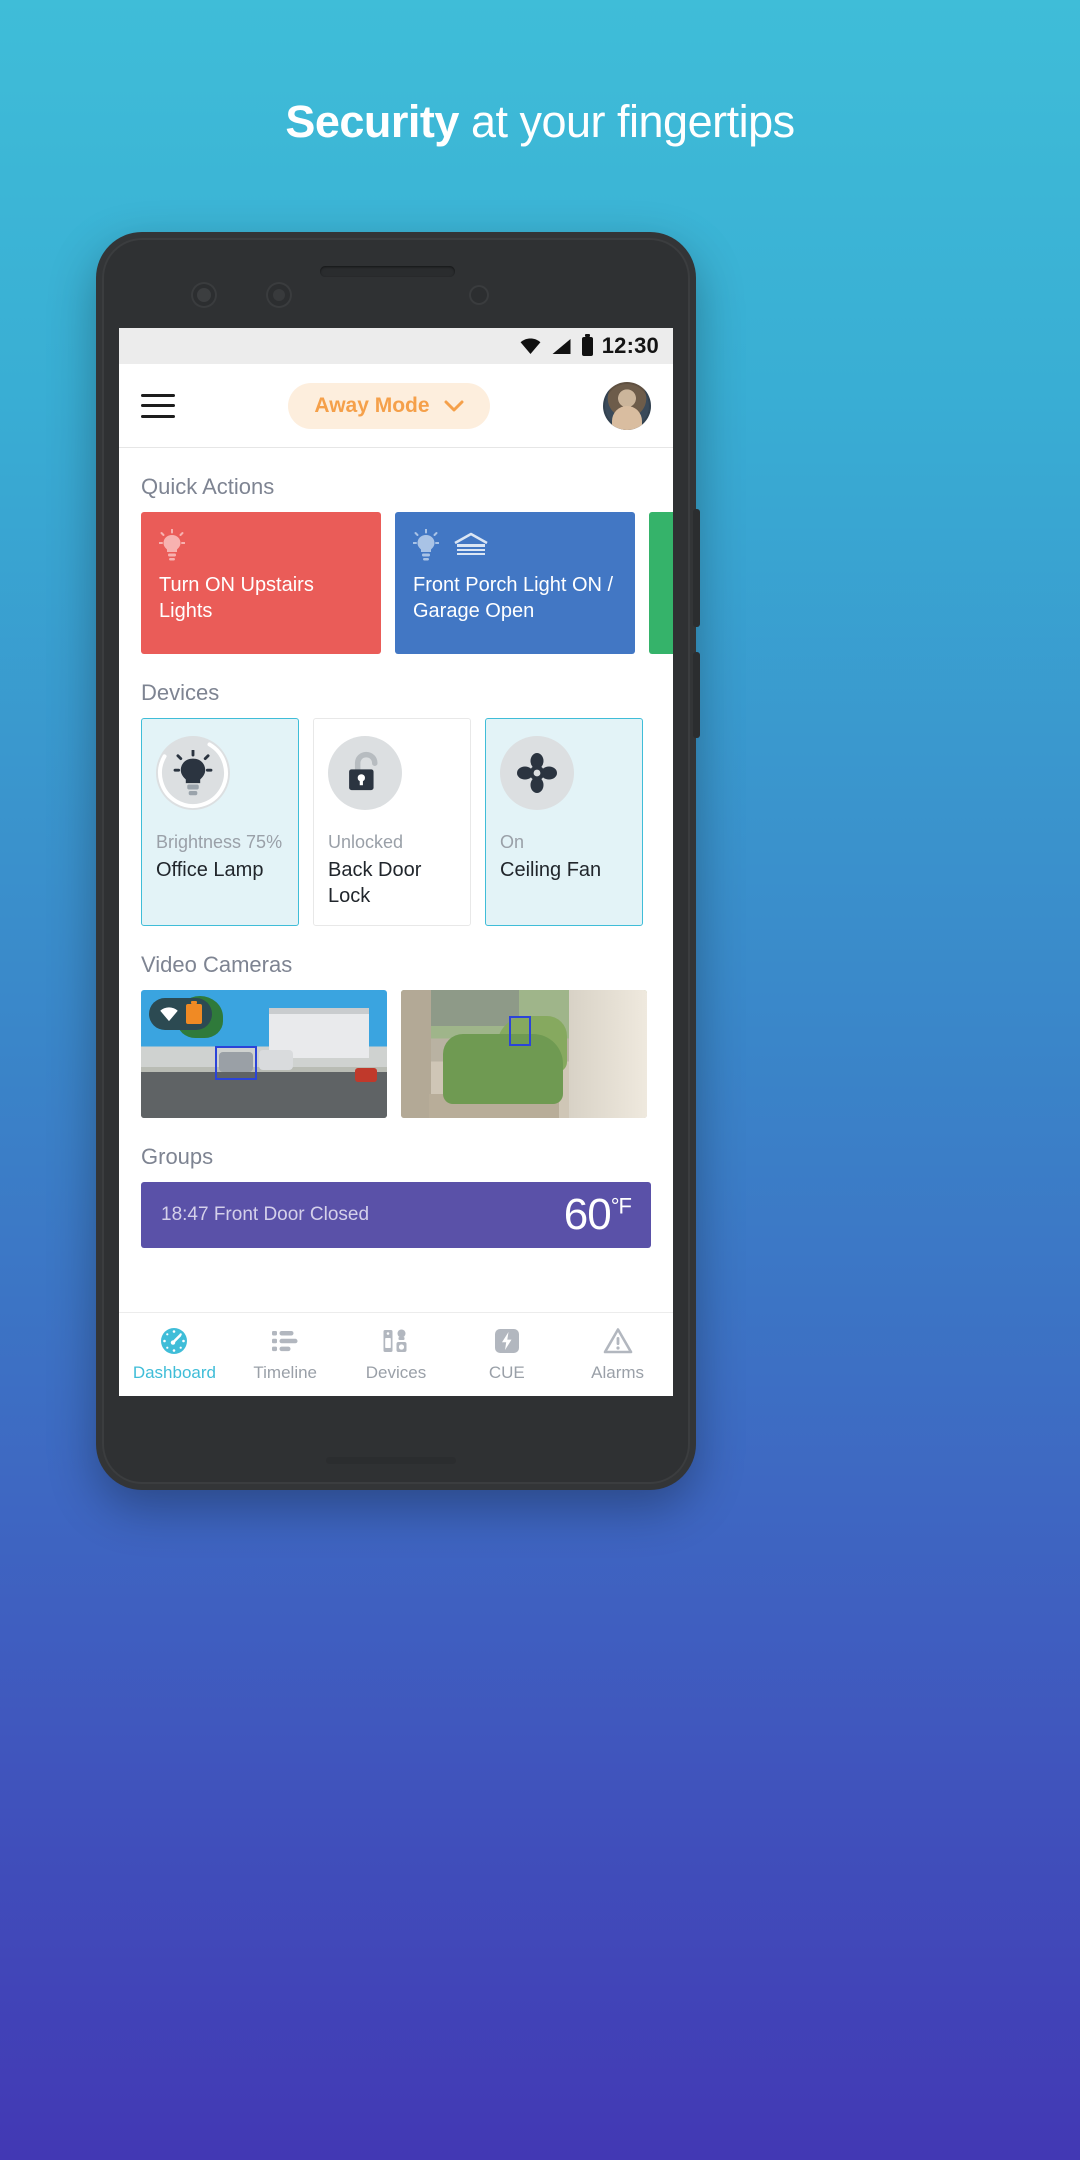  What do you see at coordinates (177, 1157) in the screenshot?
I see `section-title-groups: Groups` at bounding box center [177, 1157].